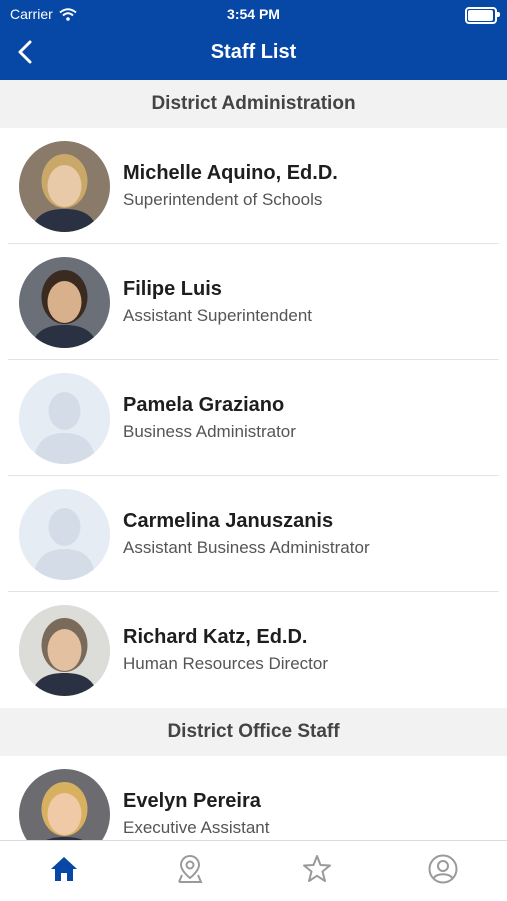  Describe the element at coordinates (190, 868) in the screenshot. I see `map-pin-icon` at that location.